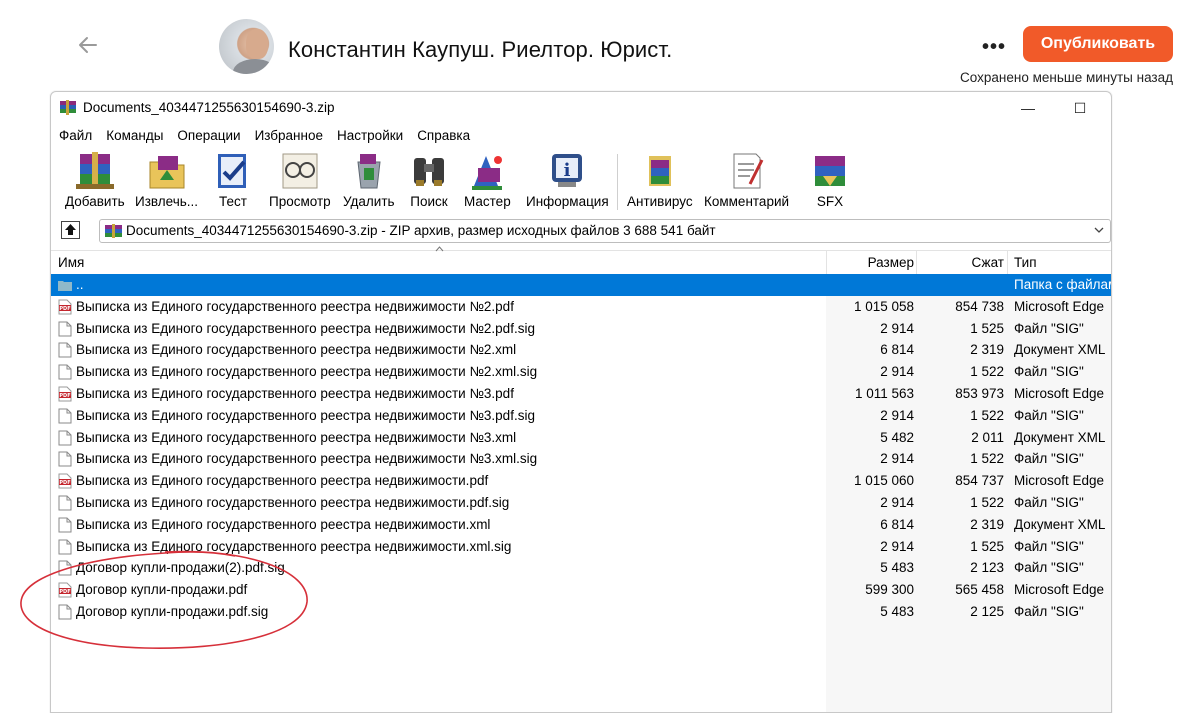 The image size is (1200, 713). Describe the element at coordinates (567, 201) in the screenshot. I see `info-label: Информация` at that location.